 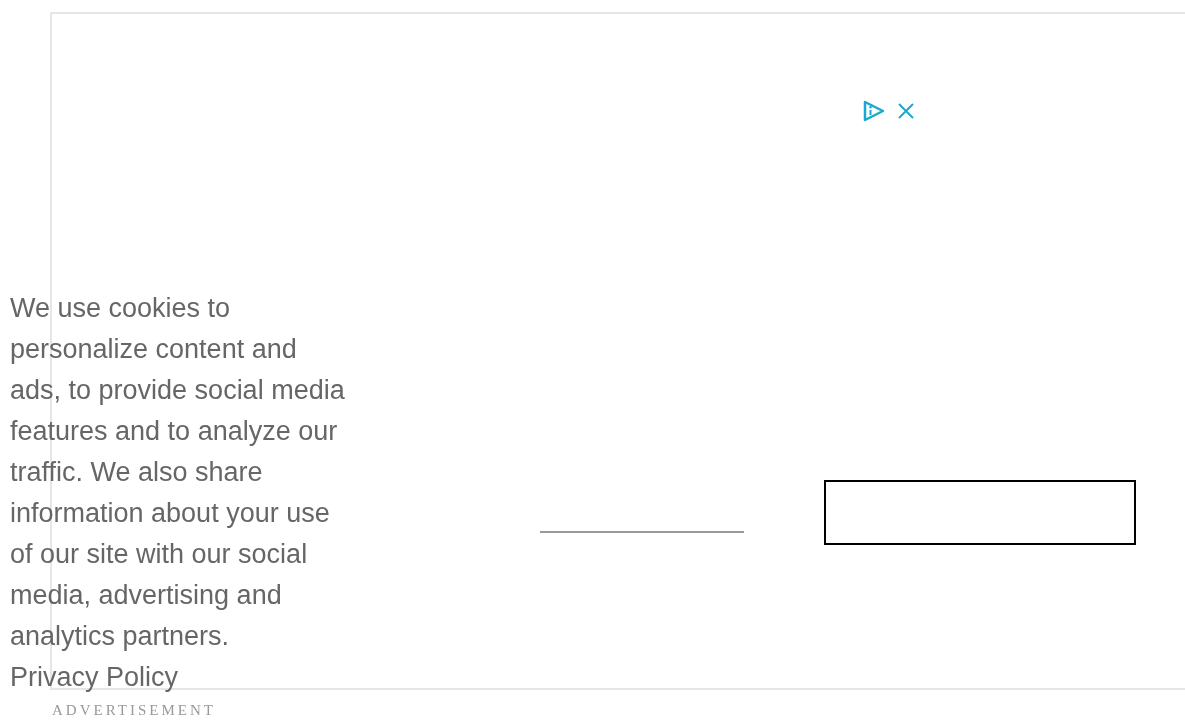 What do you see at coordinates (906, 111) in the screenshot?
I see `close-icon` at bounding box center [906, 111].